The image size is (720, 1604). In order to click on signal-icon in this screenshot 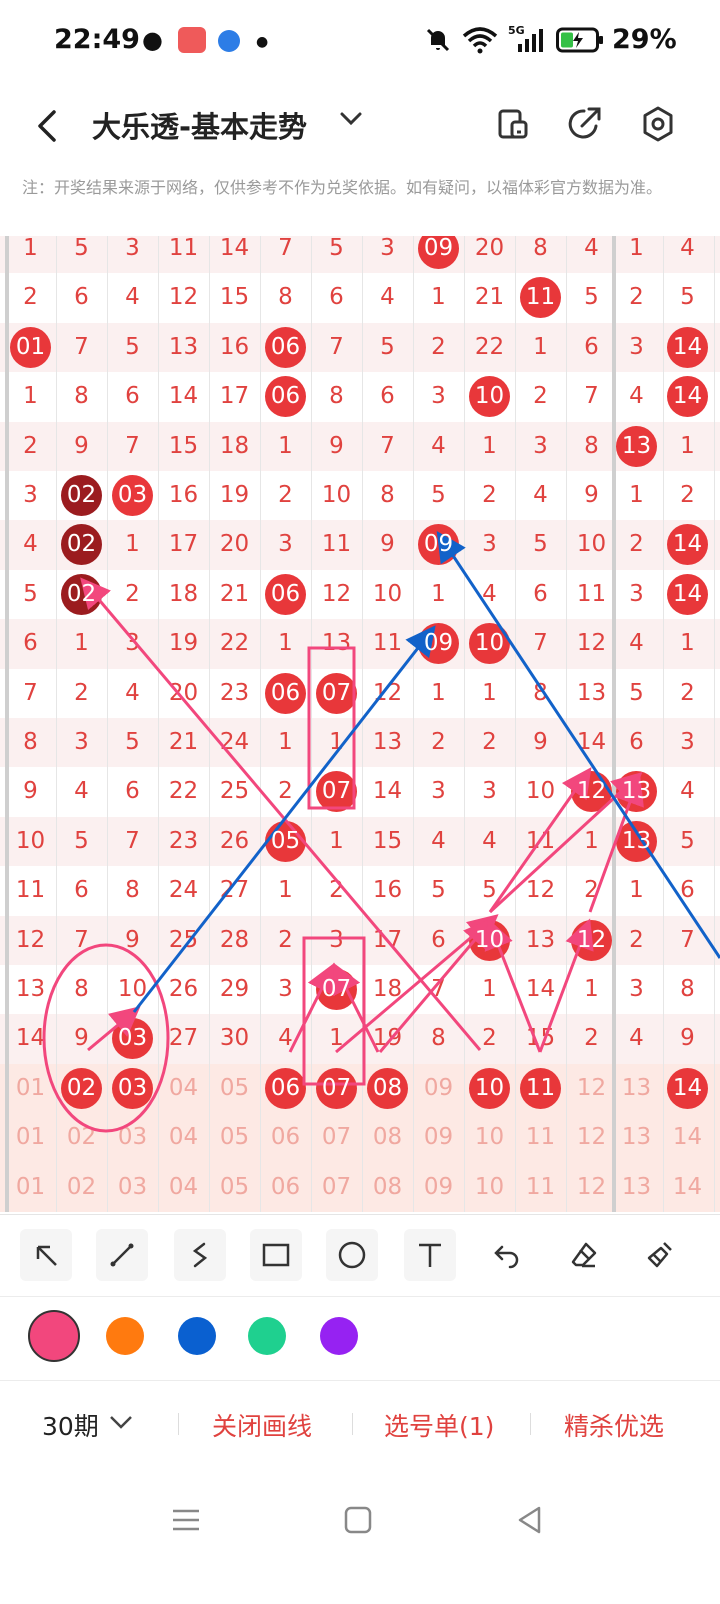, I will do `click(530, 43)`.